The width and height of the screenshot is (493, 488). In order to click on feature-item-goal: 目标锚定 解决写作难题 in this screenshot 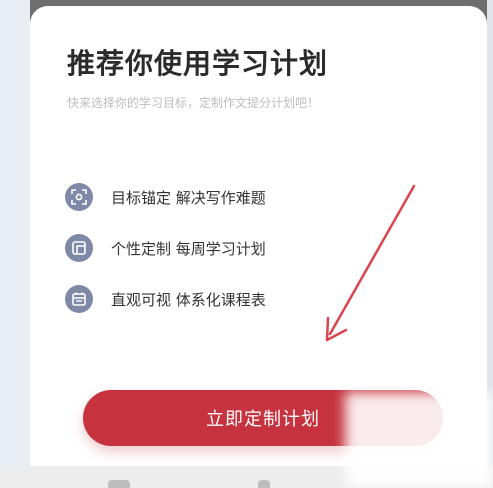, I will do `click(165, 197)`.